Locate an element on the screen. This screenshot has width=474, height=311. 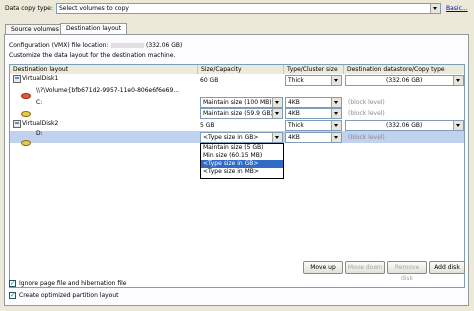
size-value: <Type size in GB> is located at coordinates (231, 137).